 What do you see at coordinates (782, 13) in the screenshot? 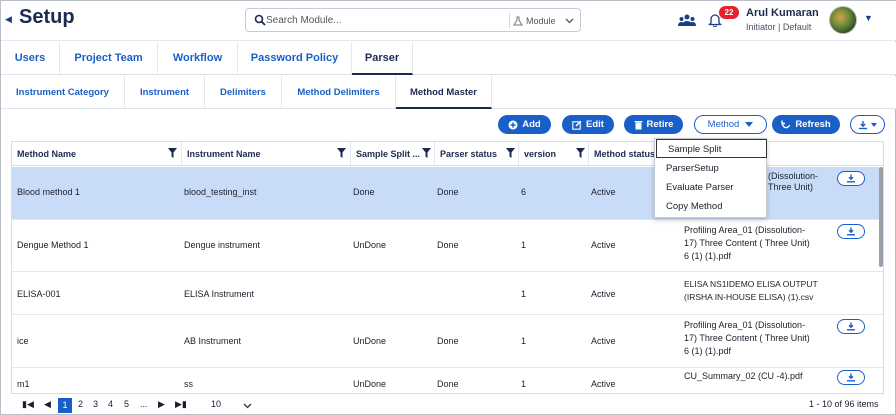
I see `user-name: Arul Kumaran` at bounding box center [782, 13].